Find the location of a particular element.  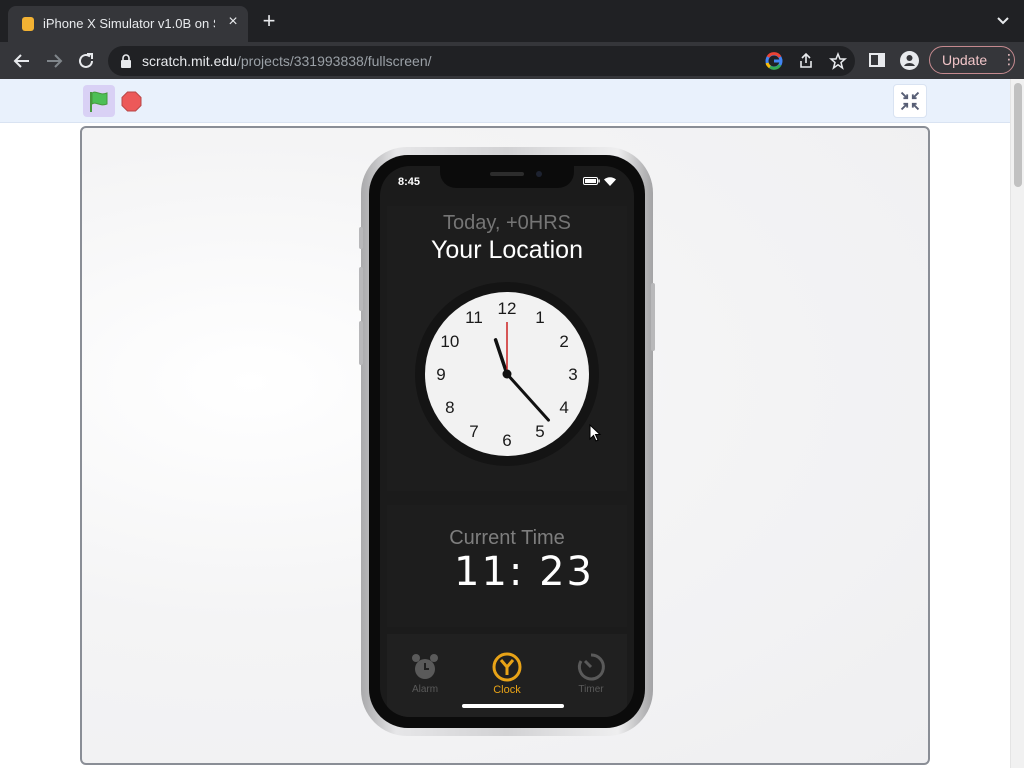

tab-search-chevron-icon is located at coordinates (1003, 21).